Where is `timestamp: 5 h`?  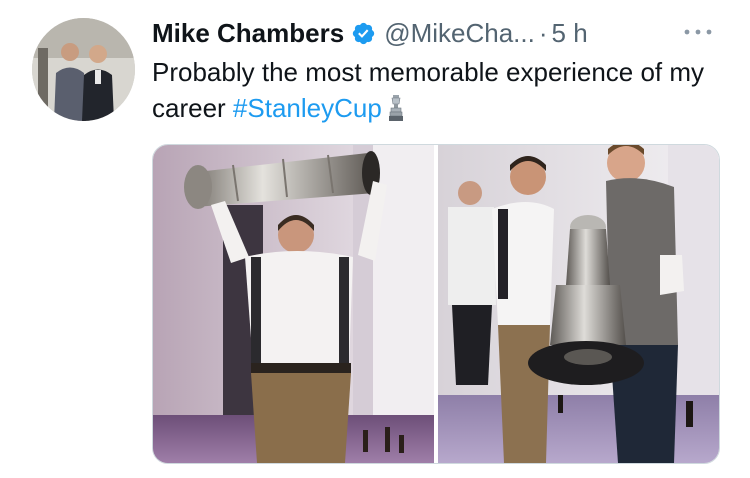
timestamp: 5 h is located at coordinates (570, 33).